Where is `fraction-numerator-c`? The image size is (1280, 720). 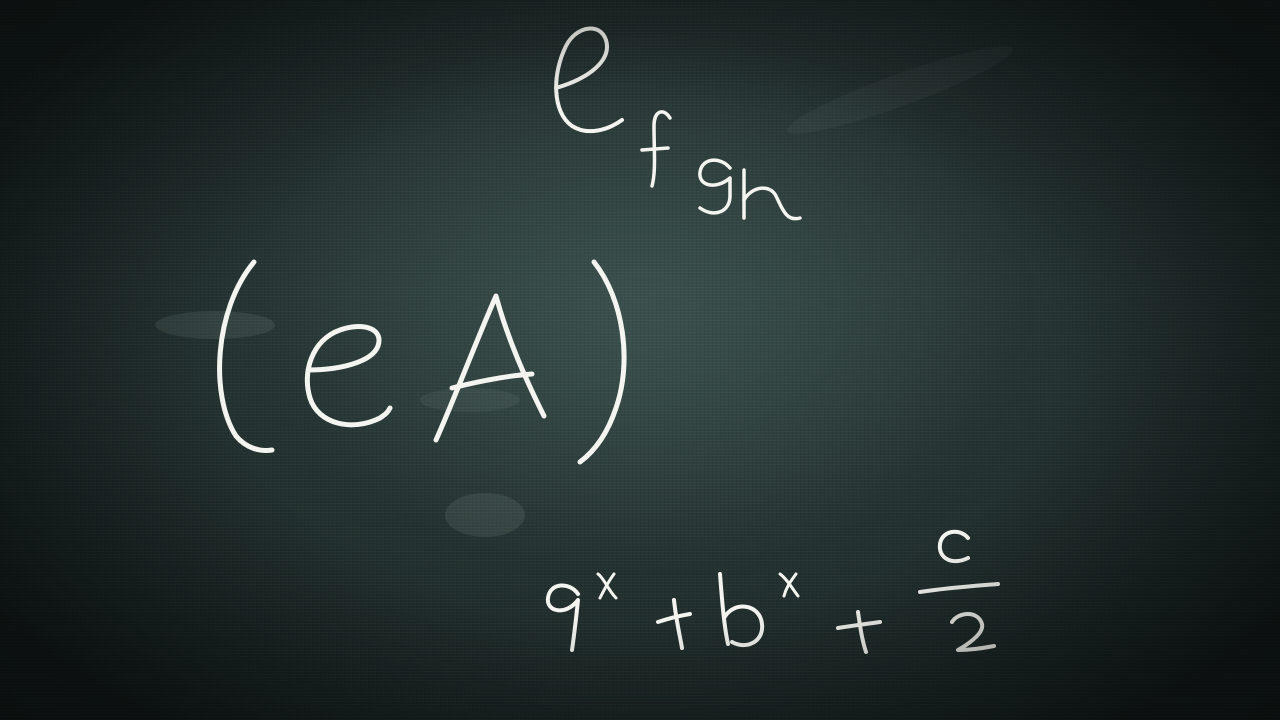
fraction-numerator-c is located at coordinates (953, 546).